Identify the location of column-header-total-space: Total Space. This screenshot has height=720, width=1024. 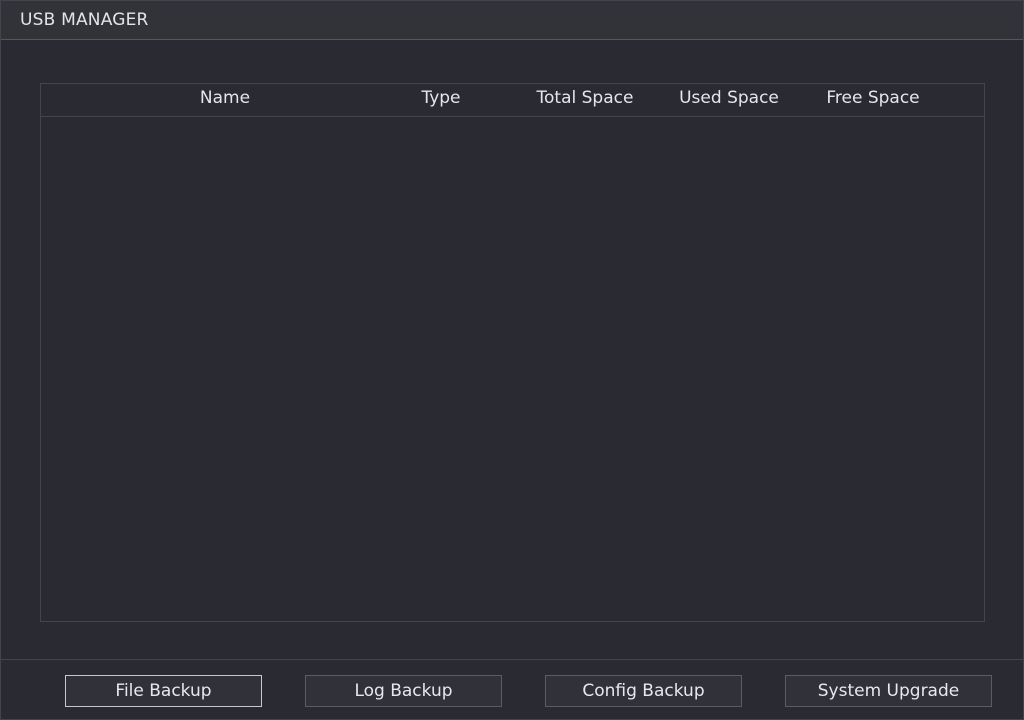
(585, 98).